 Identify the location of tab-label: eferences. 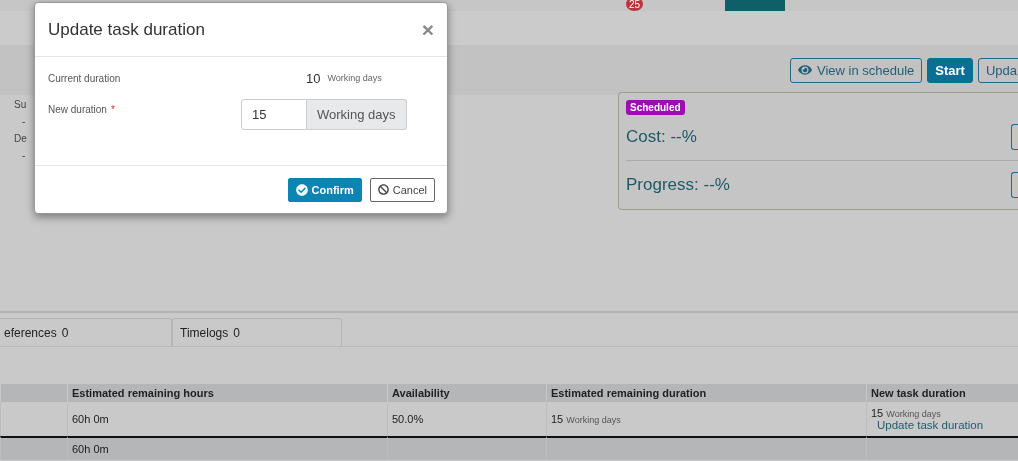
(30, 332).